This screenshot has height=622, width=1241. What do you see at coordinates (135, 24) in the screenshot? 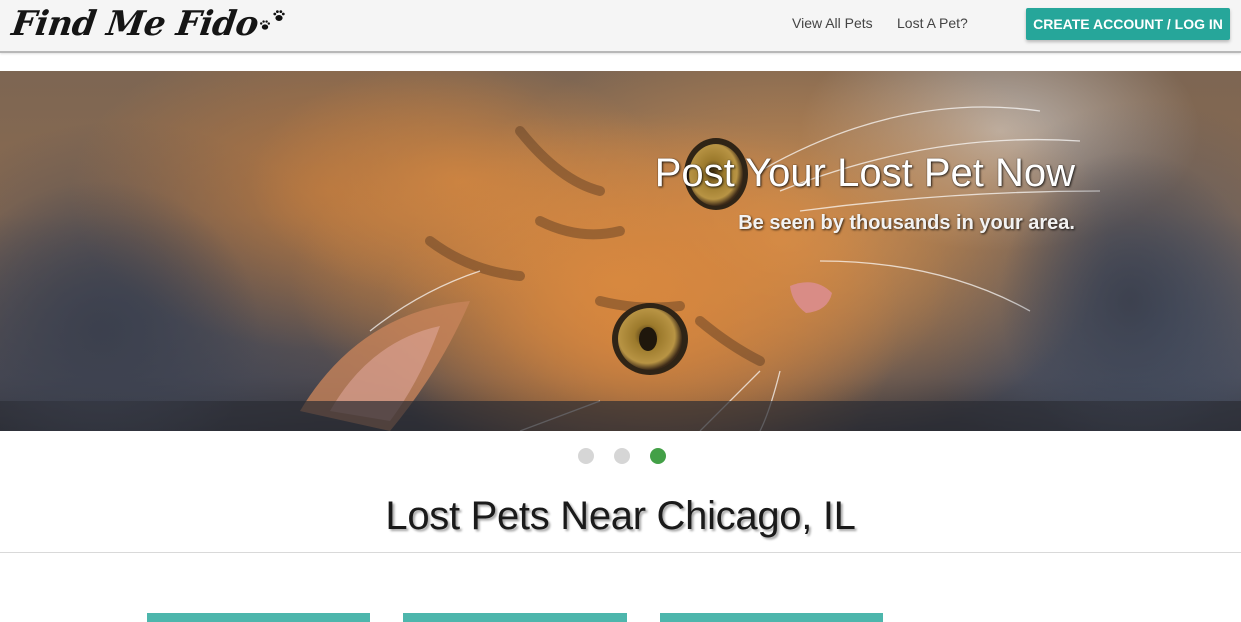
I see `brand-name: Find Me Fido` at bounding box center [135, 24].